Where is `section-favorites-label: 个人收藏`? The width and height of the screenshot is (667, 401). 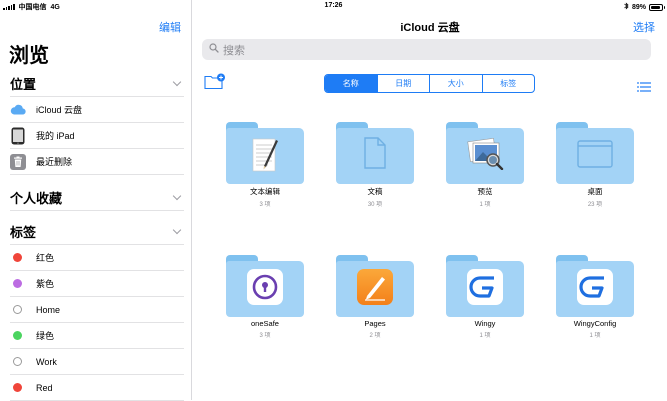
section-favorites-label: 个人收藏 is located at coordinates (36, 198).